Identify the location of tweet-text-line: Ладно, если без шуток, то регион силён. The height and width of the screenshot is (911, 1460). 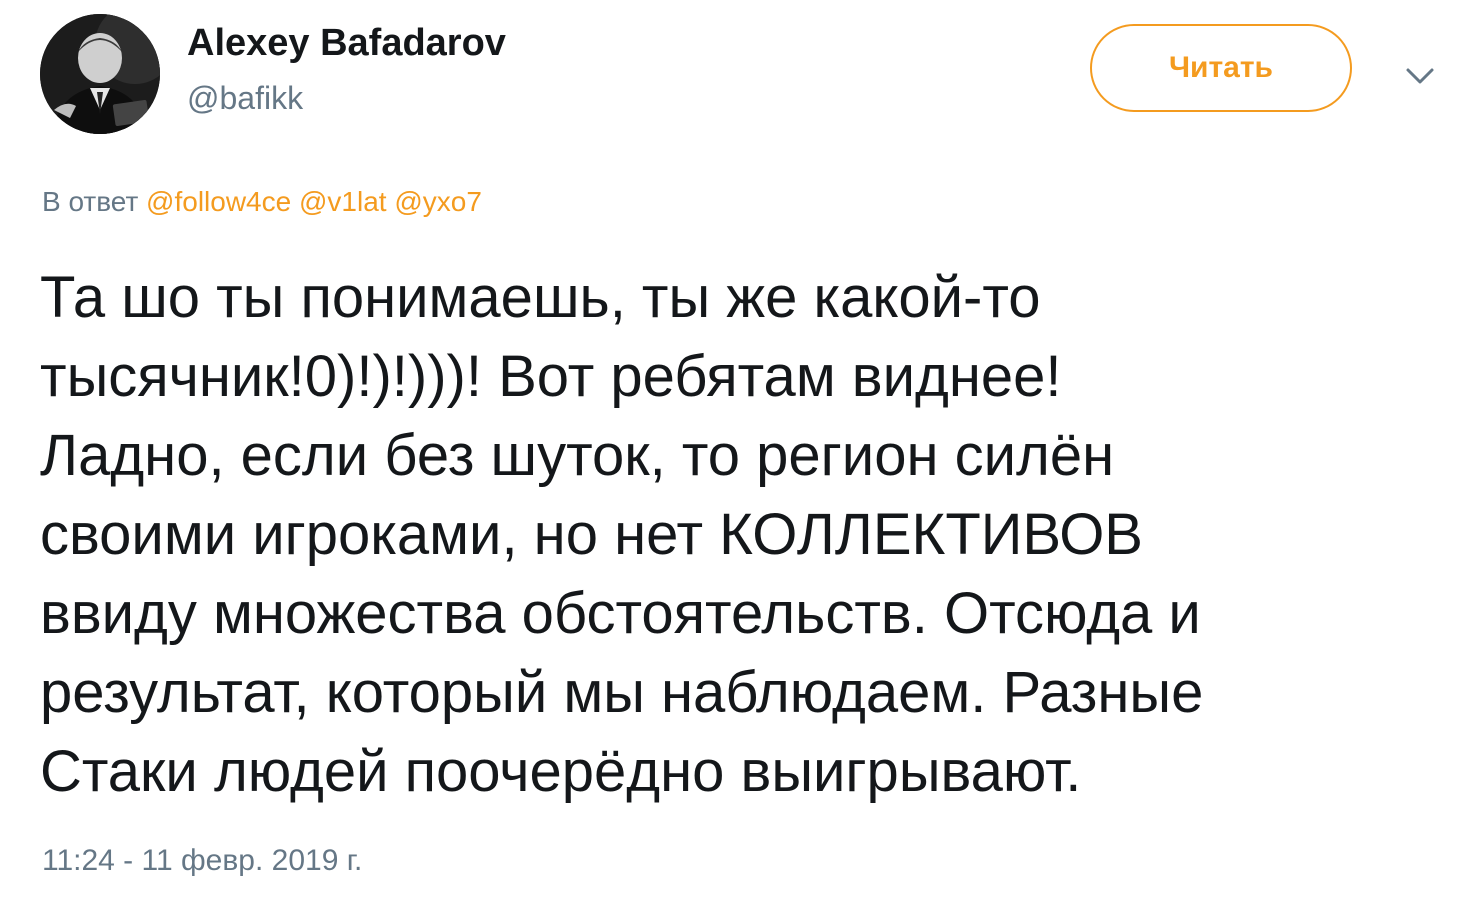
(577, 455).